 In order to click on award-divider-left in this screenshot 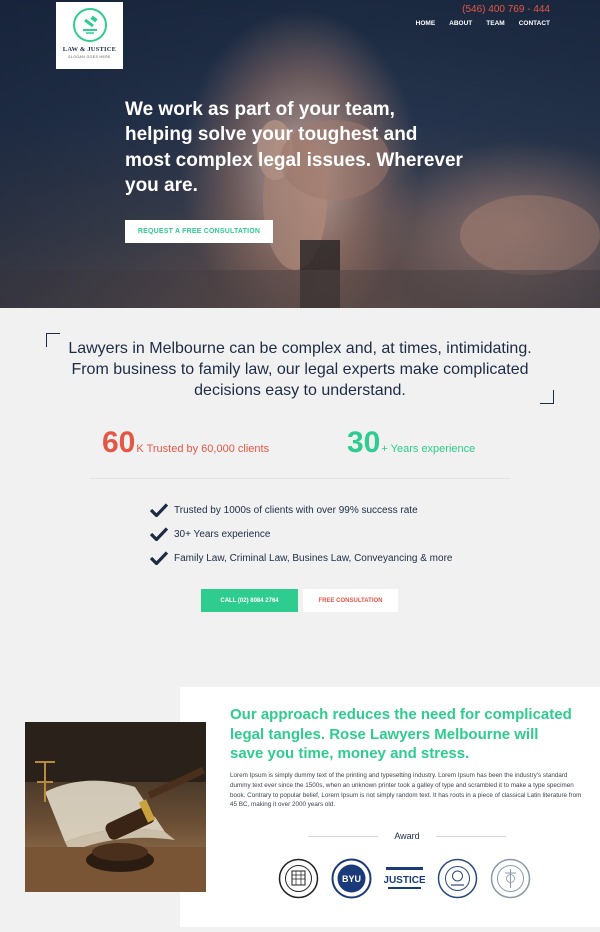, I will do `click(343, 836)`.